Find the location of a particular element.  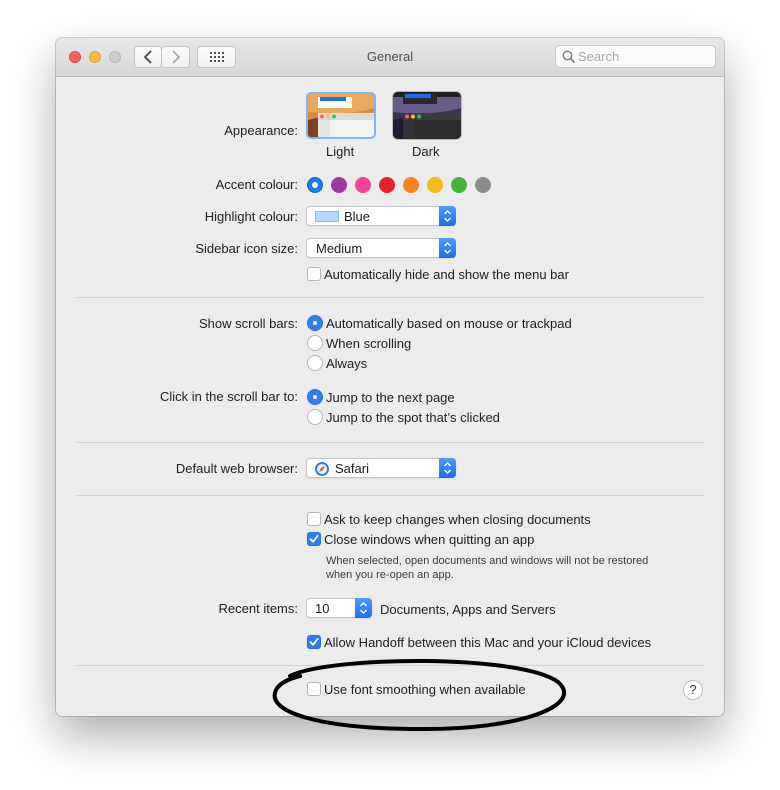

accent-colour-label: Accent colour: is located at coordinates (256, 184).